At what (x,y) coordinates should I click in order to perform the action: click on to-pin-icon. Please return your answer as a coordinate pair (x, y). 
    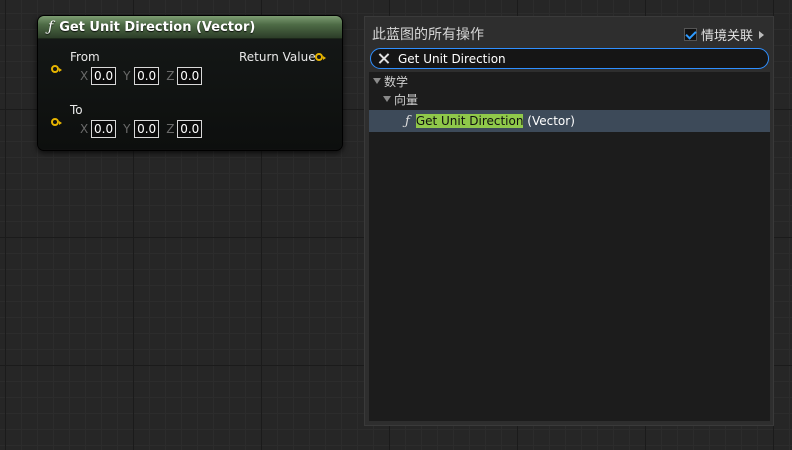
    Looking at the image, I should click on (56, 122).